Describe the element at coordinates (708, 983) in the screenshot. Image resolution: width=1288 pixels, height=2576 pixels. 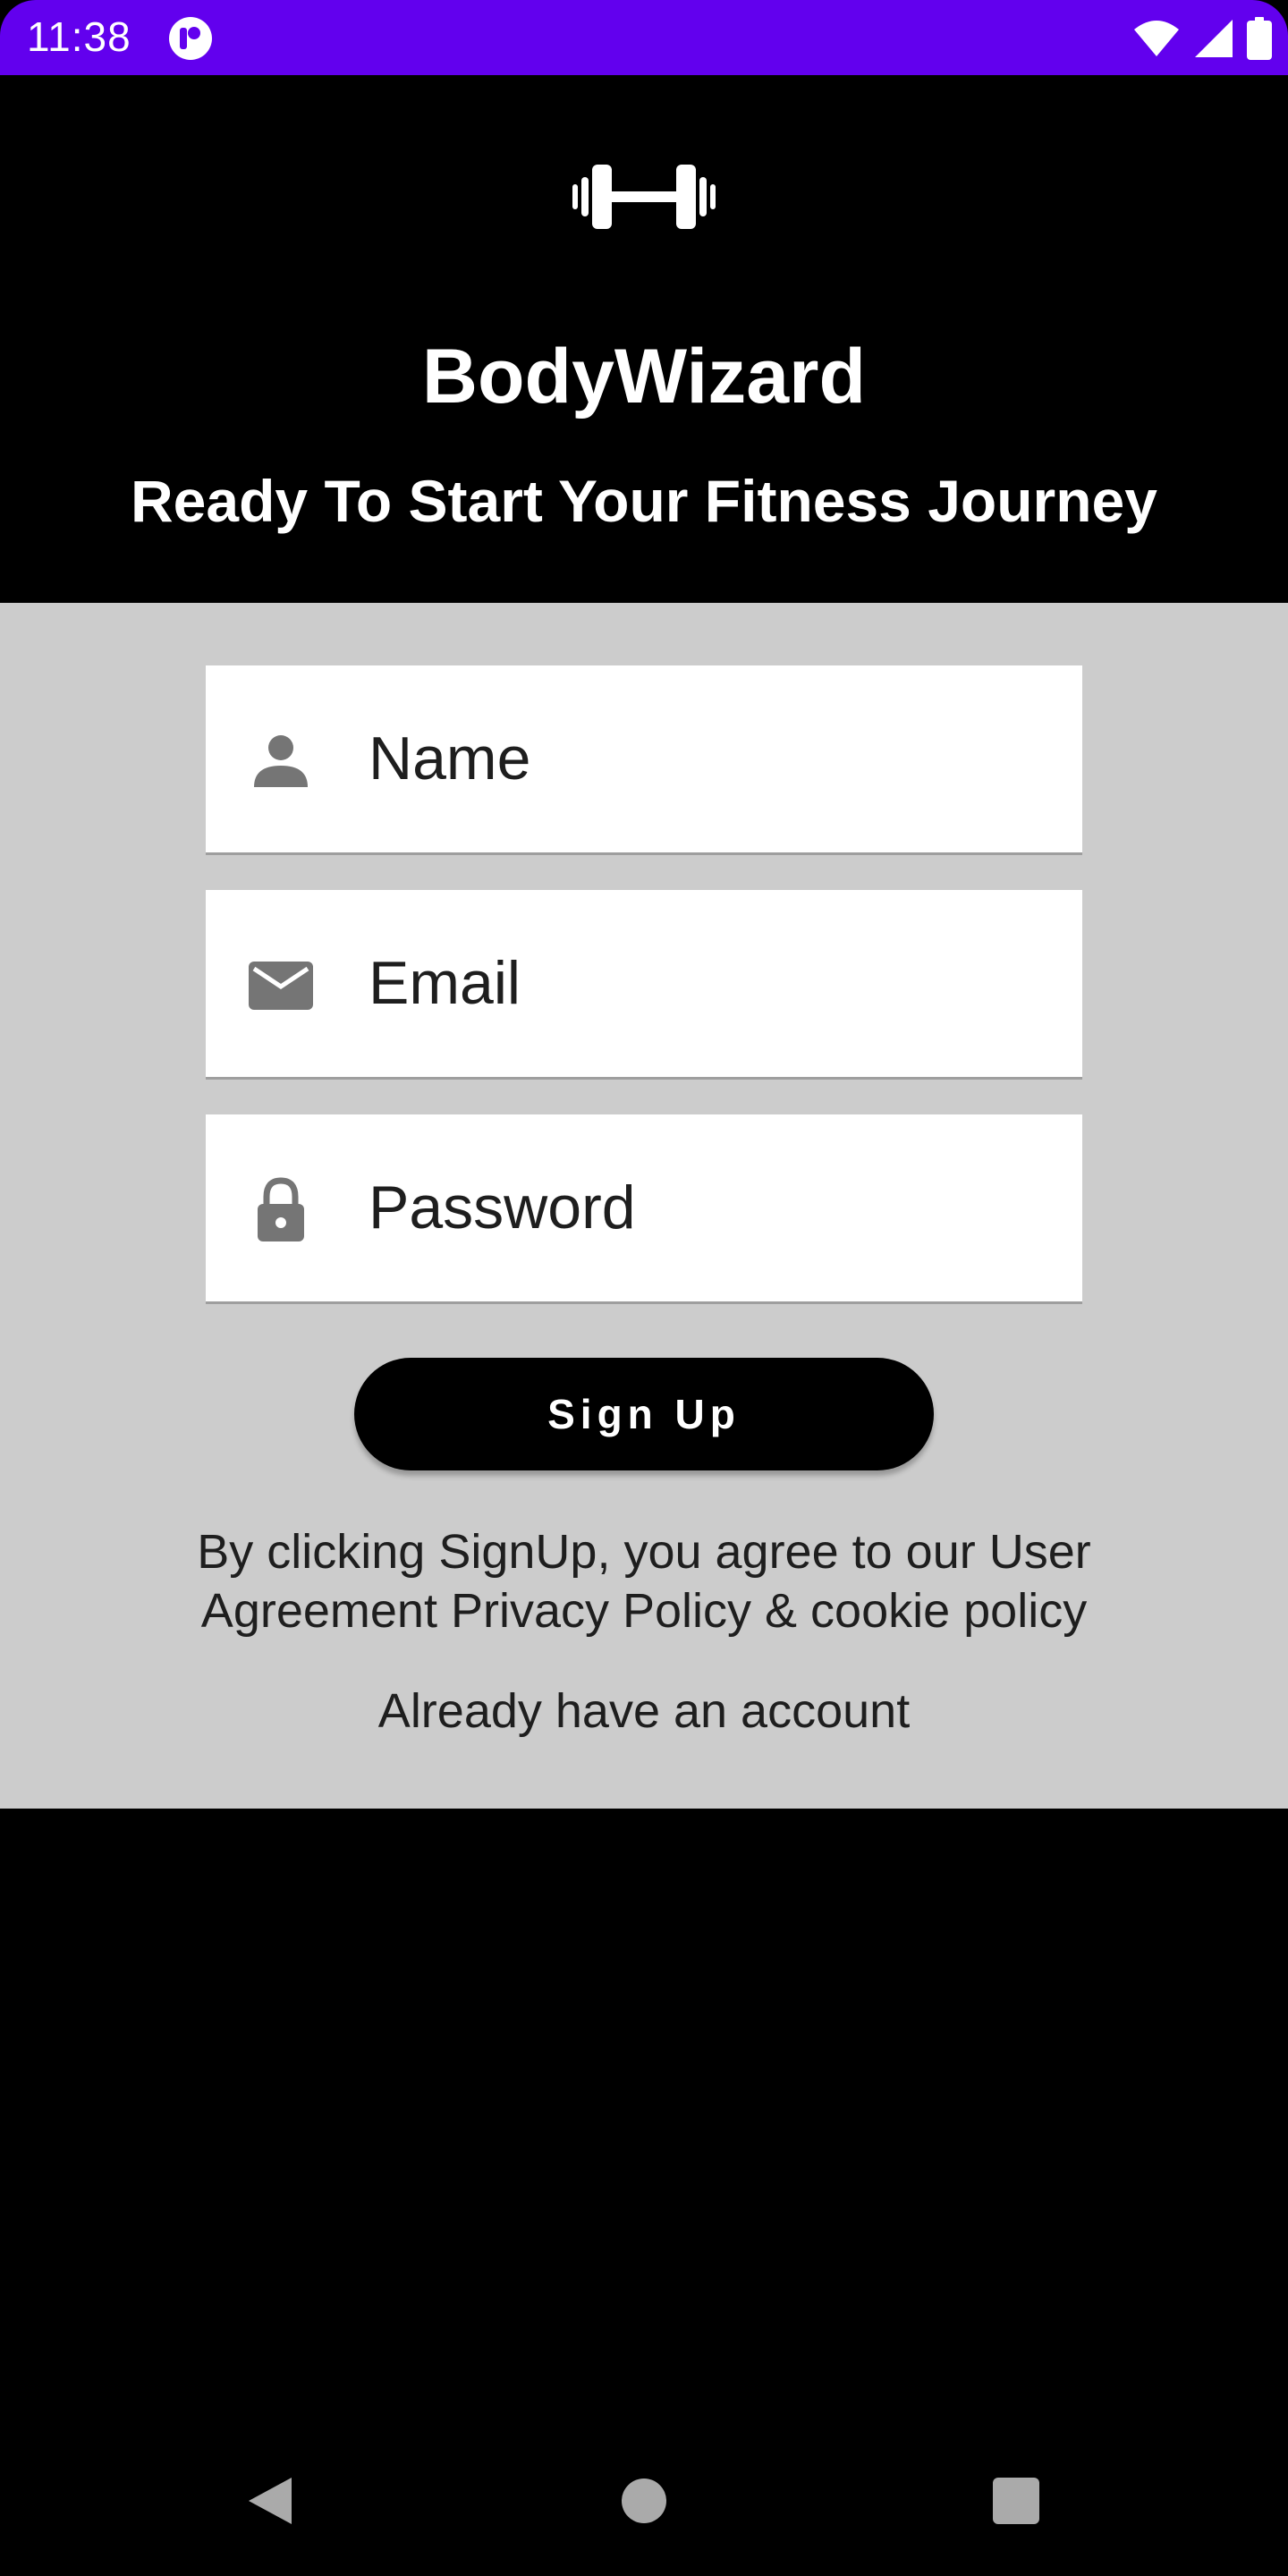
I see `email-input` at that location.